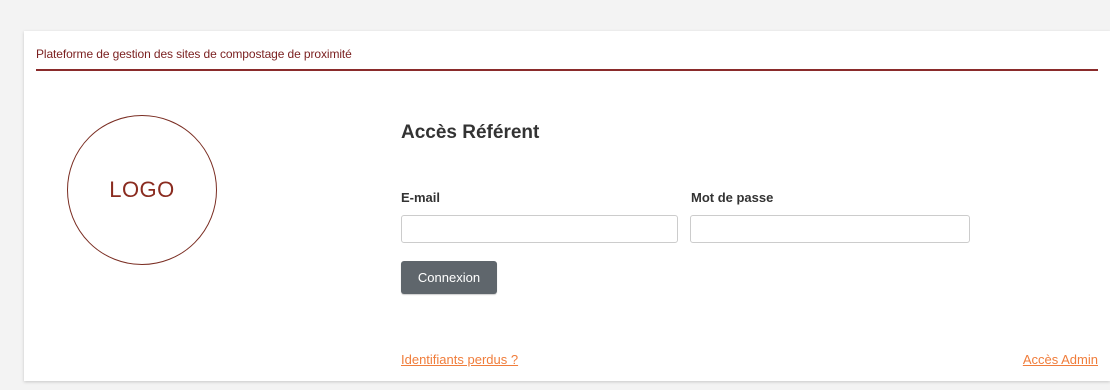 Image resolution: width=1110 pixels, height=390 pixels. I want to click on login-form-title: Accès Référent, so click(470, 132).